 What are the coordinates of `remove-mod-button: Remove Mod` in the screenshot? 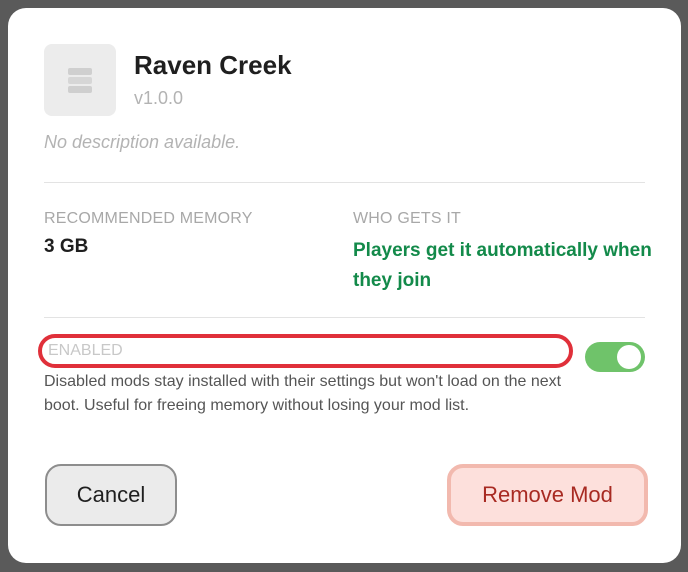 It's located at (547, 495).